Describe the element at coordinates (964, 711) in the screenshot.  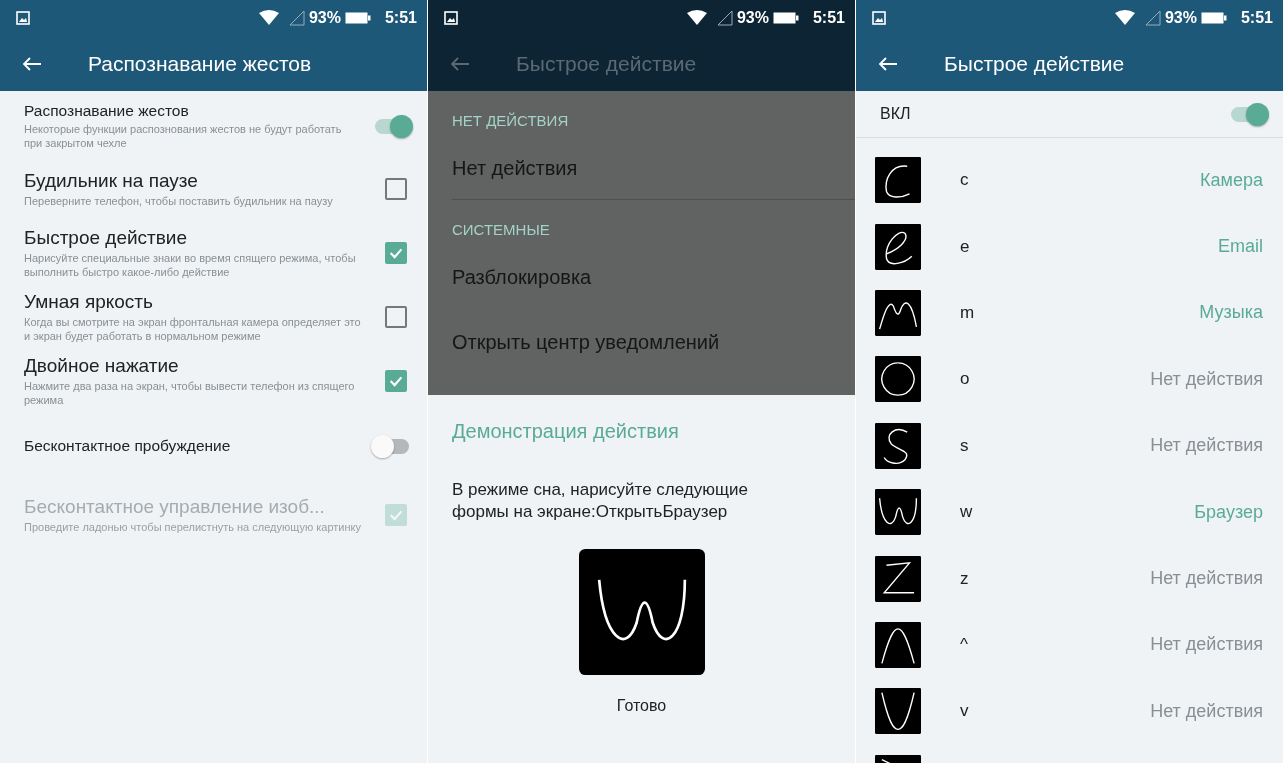
I see `gesture-letter: v` at that location.